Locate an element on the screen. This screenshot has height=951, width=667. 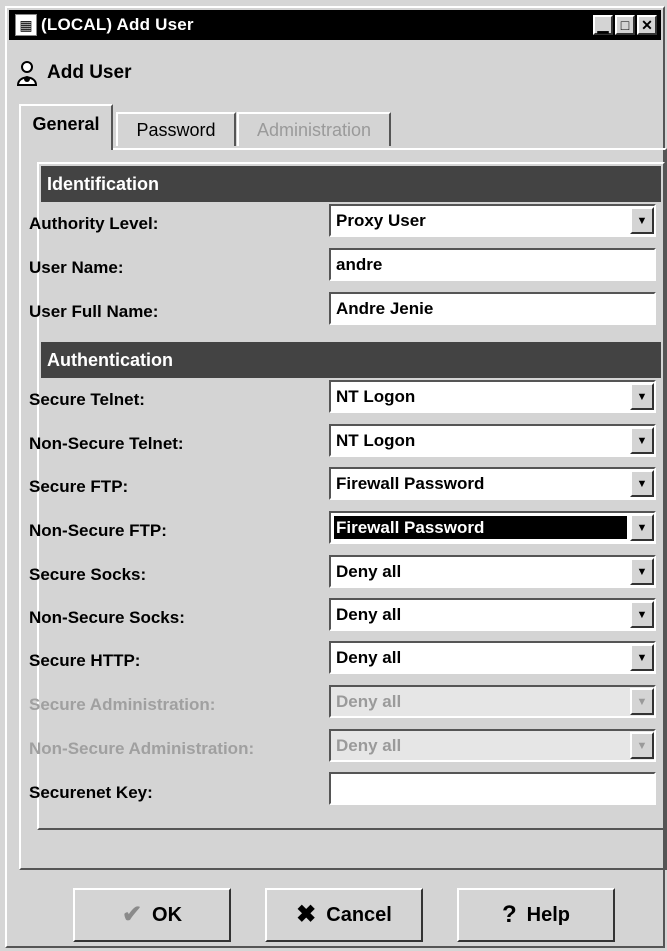
help-button: ? Help is located at coordinates (536, 915).